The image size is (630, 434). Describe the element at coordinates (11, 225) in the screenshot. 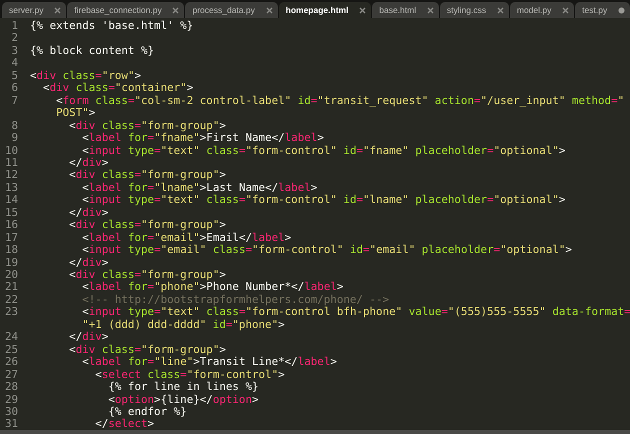

I see `line-number: 16` at that location.